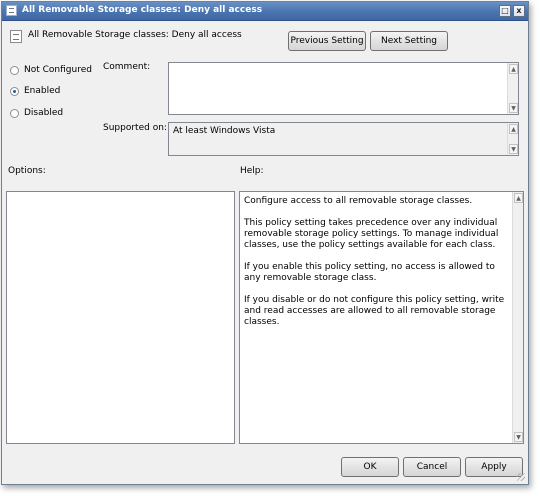 This screenshot has width=540, height=496. What do you see at coordinates (517, 317) in the screenshot?
I see `help-scrollbar: ▲ ▼` at bounding box center [517, 317].